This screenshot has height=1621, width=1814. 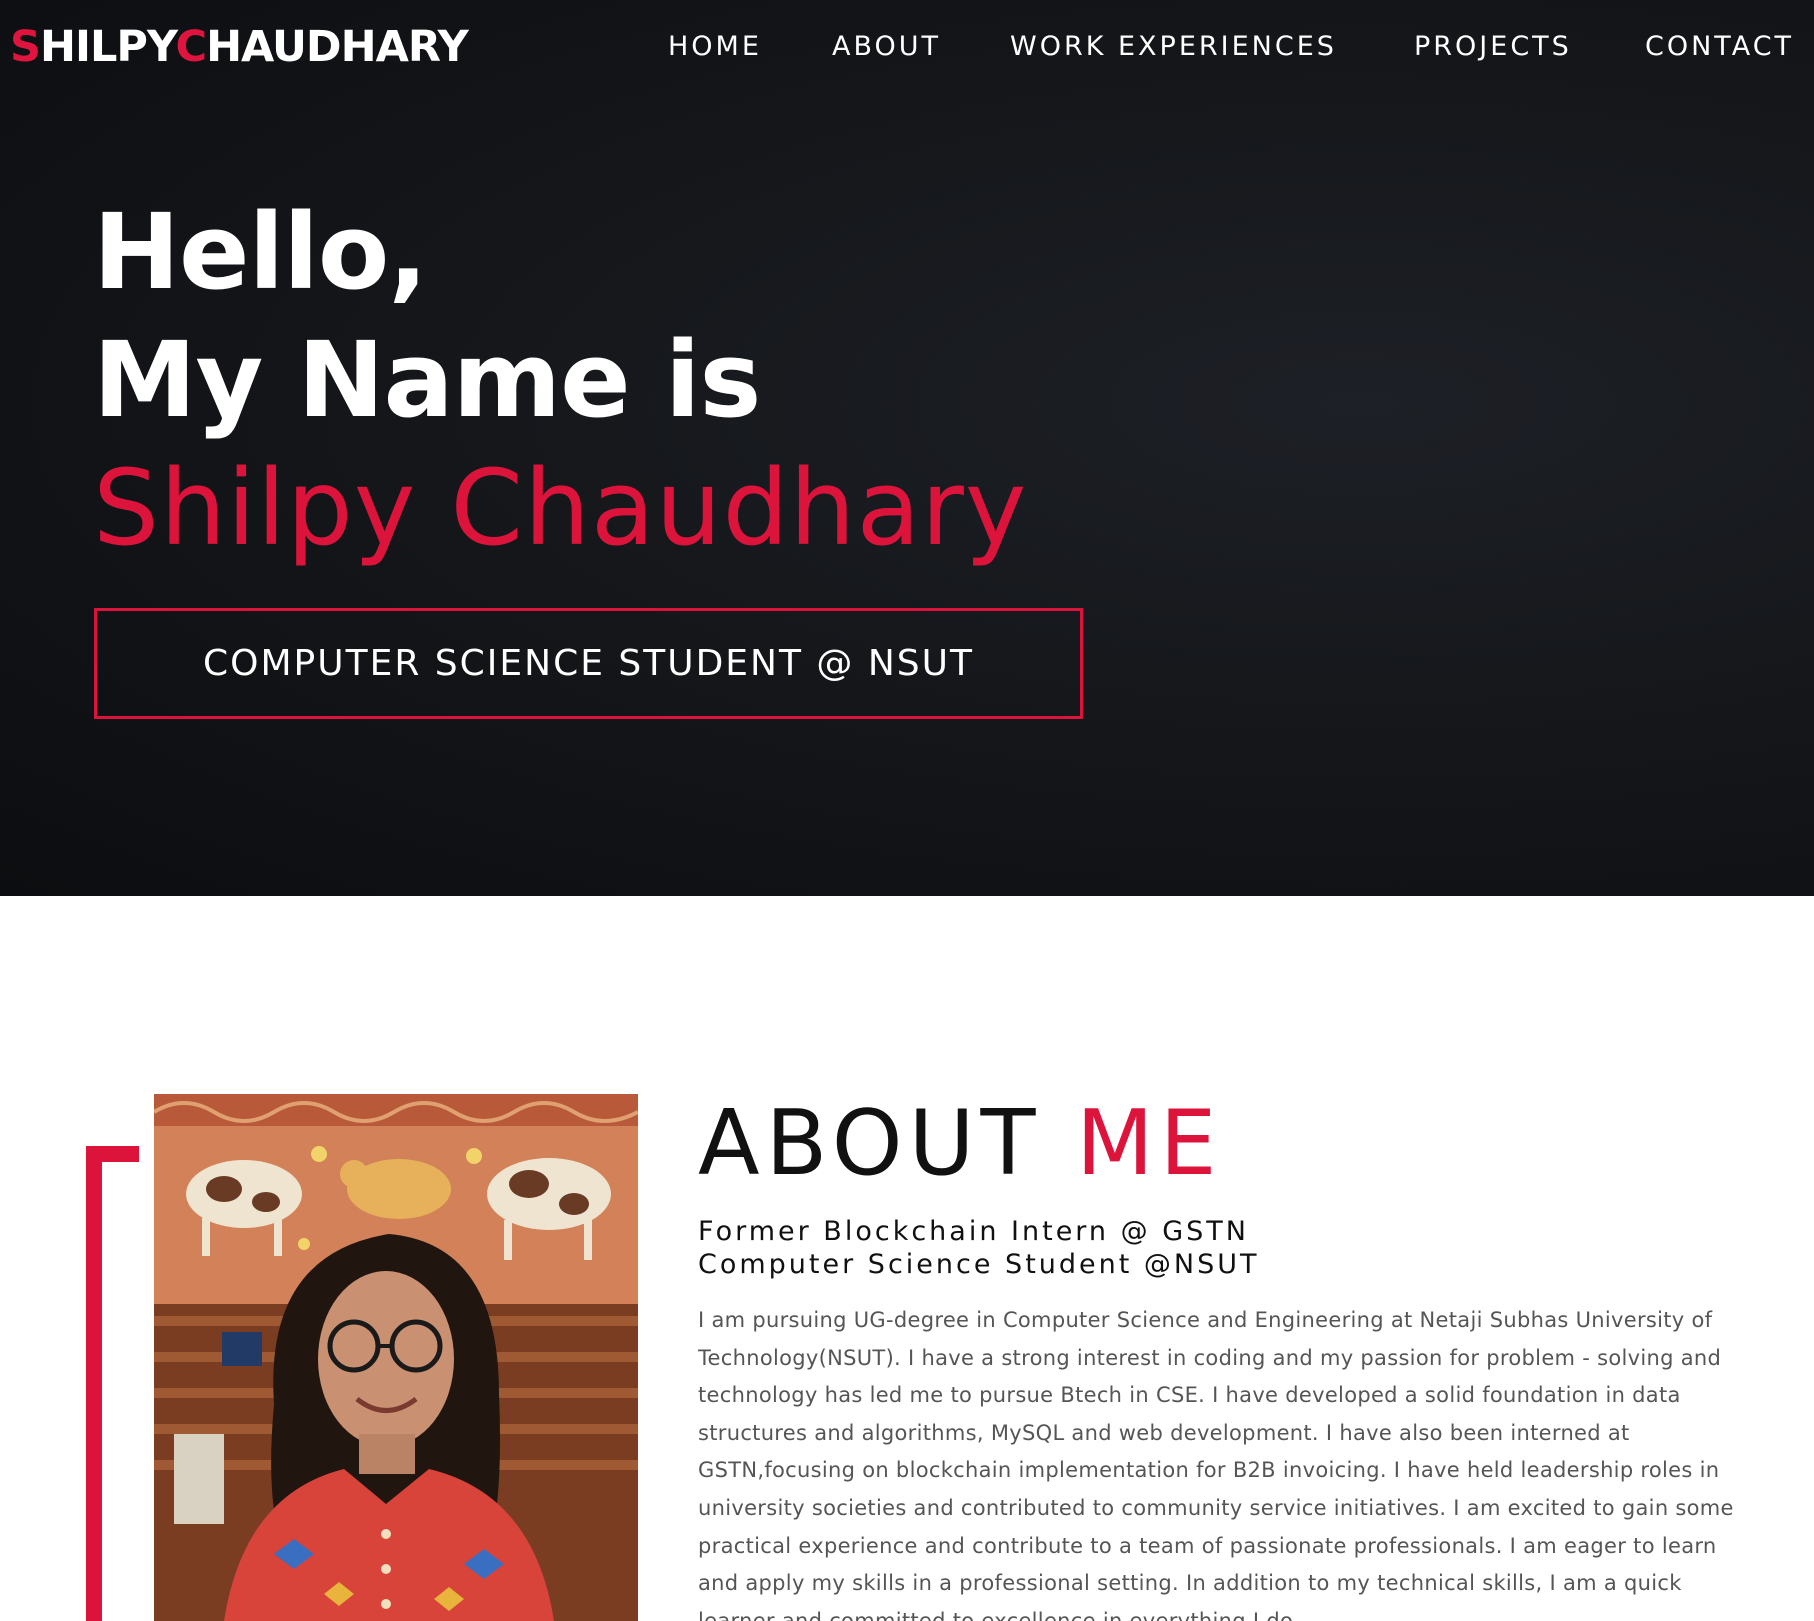 What do you see at coordinates (108, 47) in the screenshot?
I see `logo-first-rest: HILPY` at bounding box center [108, 47].